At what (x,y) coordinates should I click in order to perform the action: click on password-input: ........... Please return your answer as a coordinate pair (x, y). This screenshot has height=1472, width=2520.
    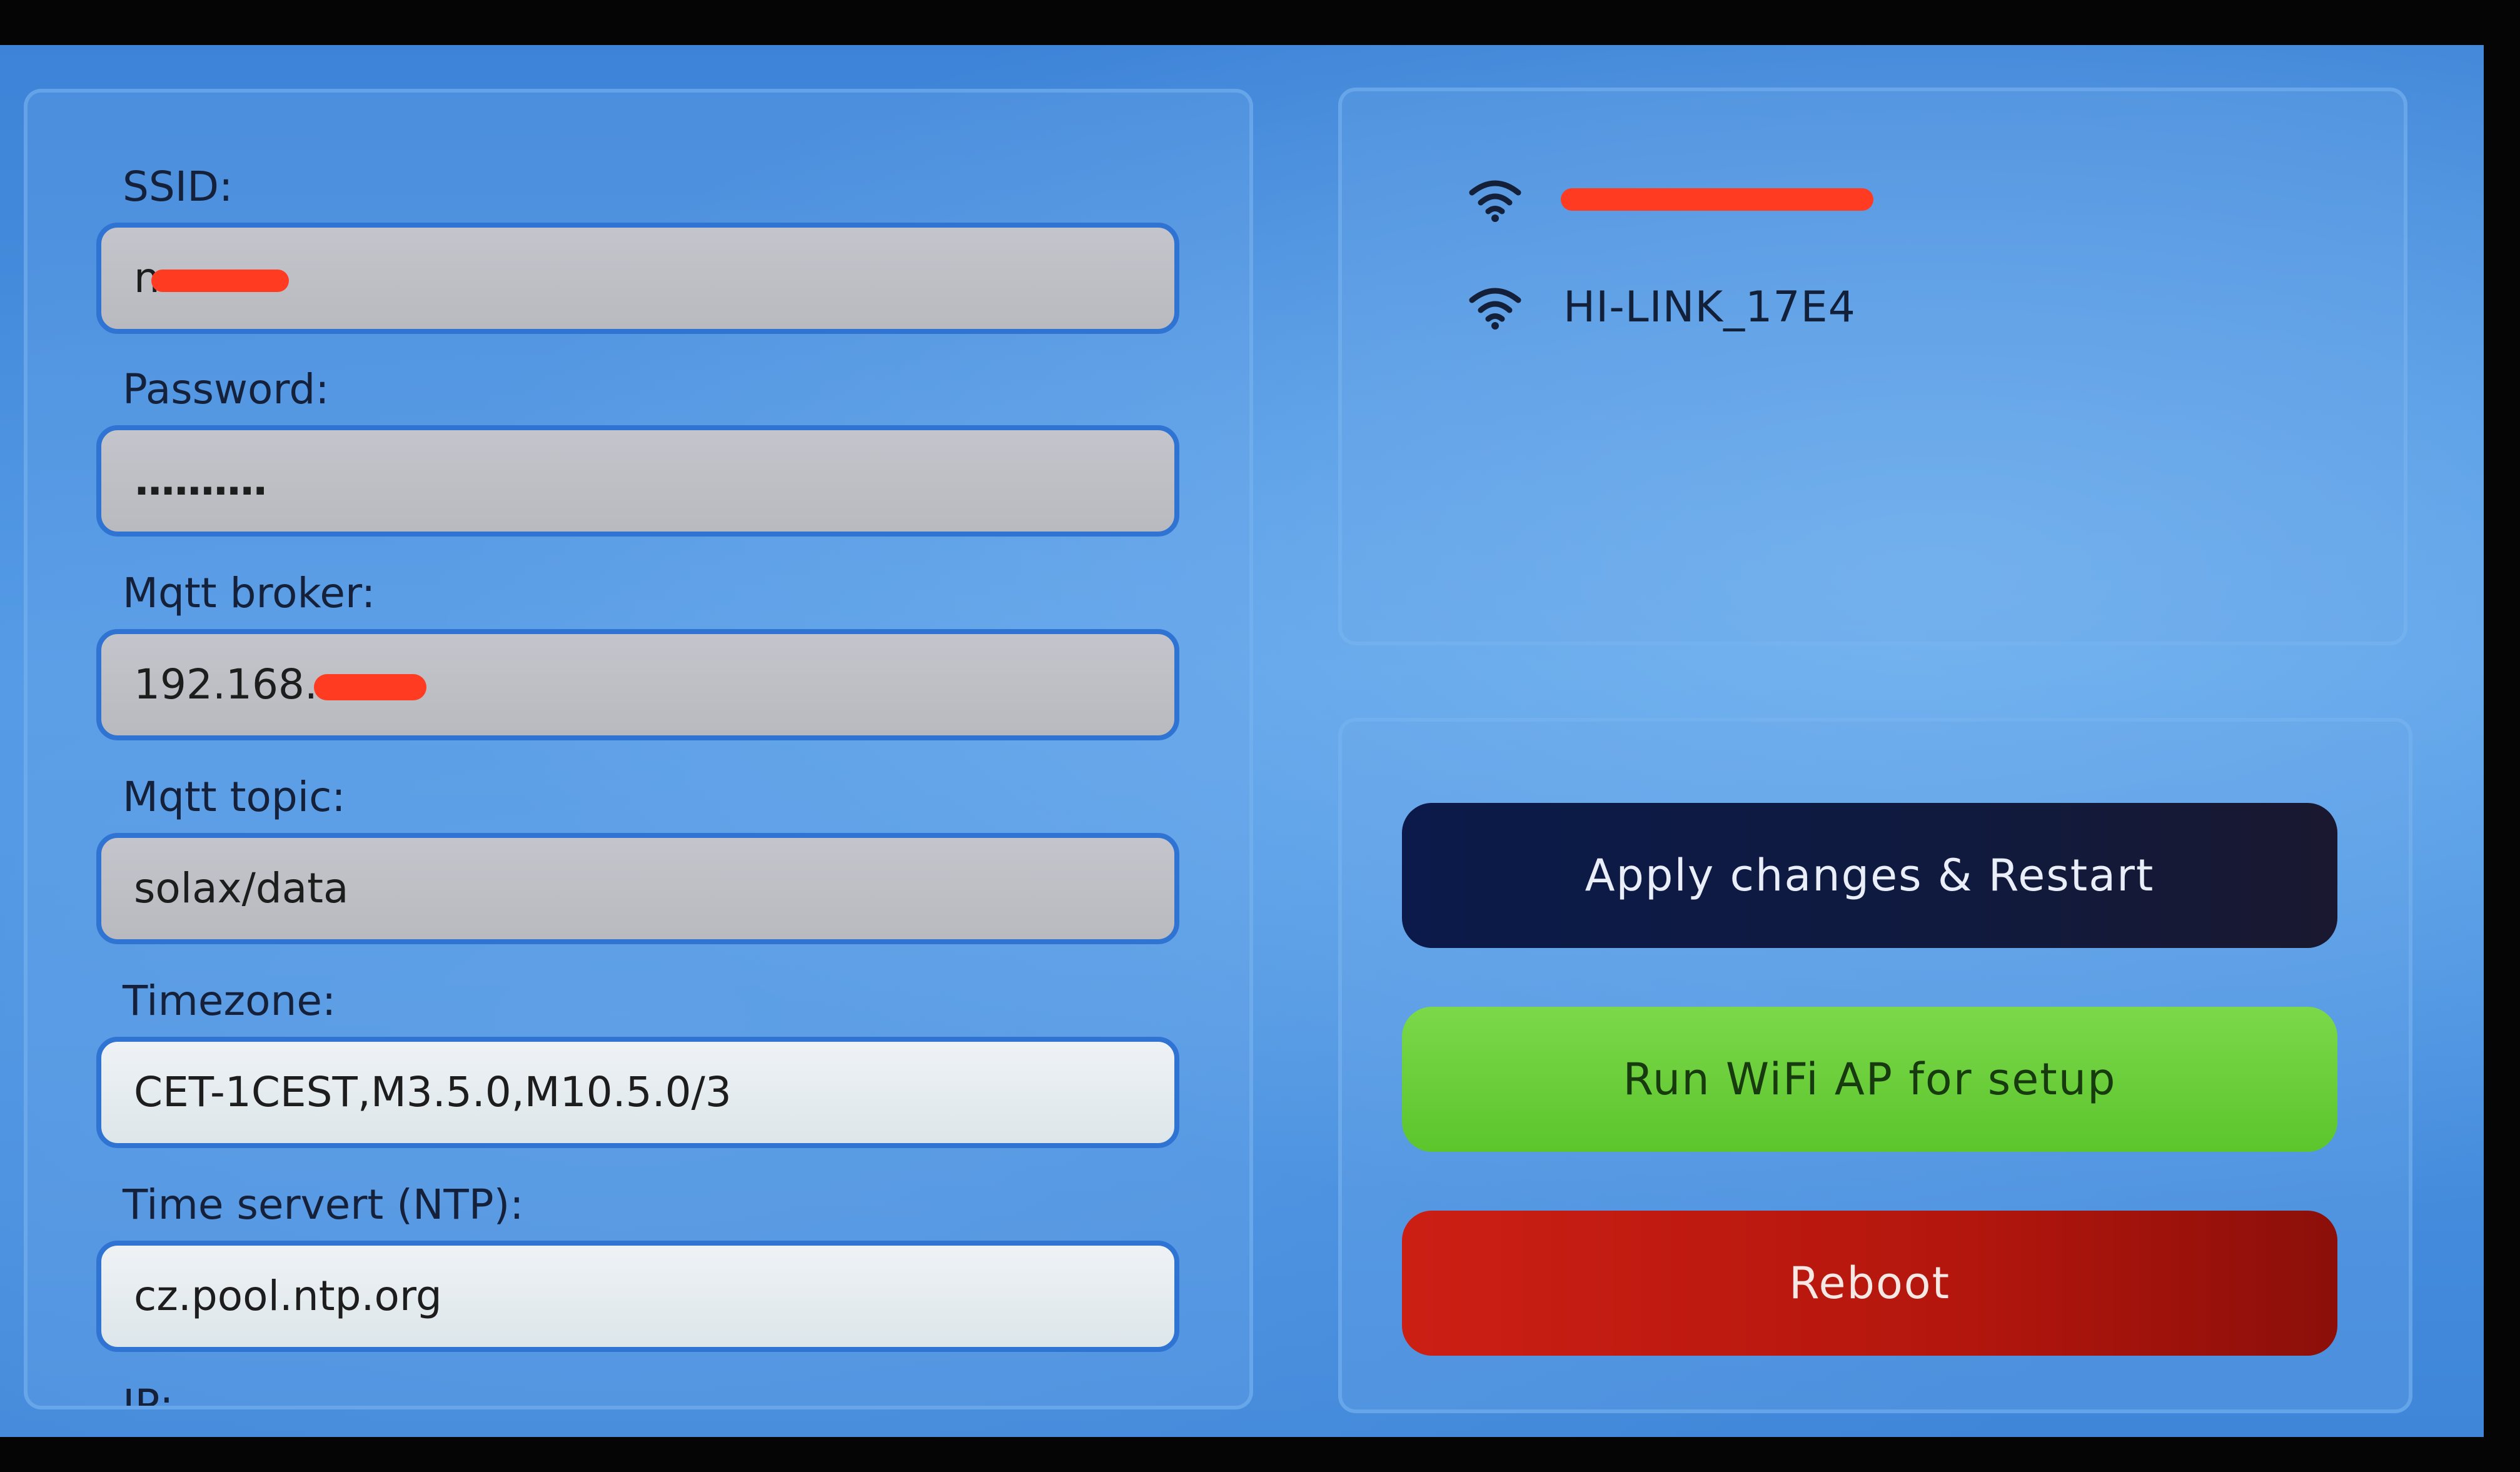
    Looking at the image, I should click on (638, 481).